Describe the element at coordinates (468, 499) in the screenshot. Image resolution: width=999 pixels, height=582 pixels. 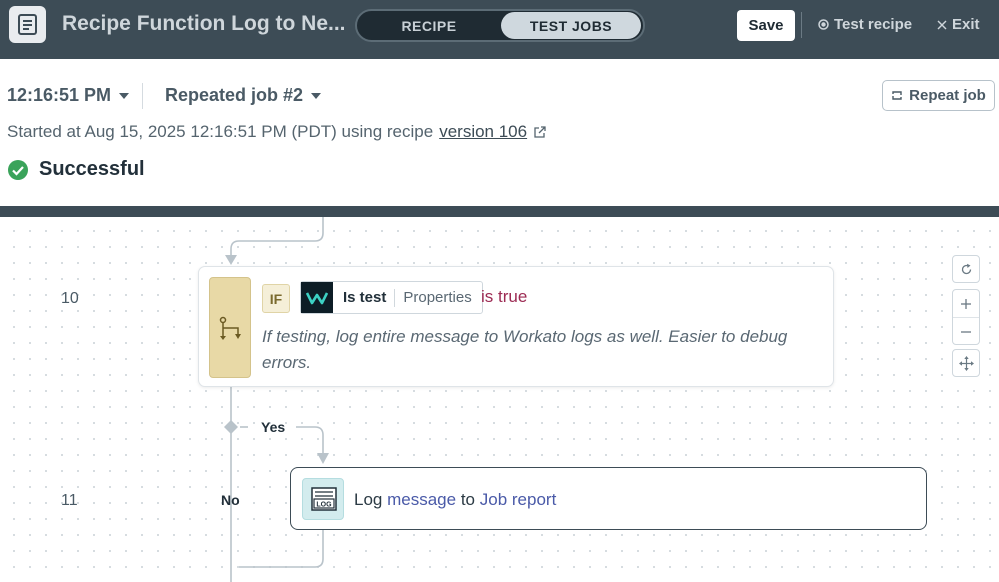
I see `action-preposition: to` at that location.